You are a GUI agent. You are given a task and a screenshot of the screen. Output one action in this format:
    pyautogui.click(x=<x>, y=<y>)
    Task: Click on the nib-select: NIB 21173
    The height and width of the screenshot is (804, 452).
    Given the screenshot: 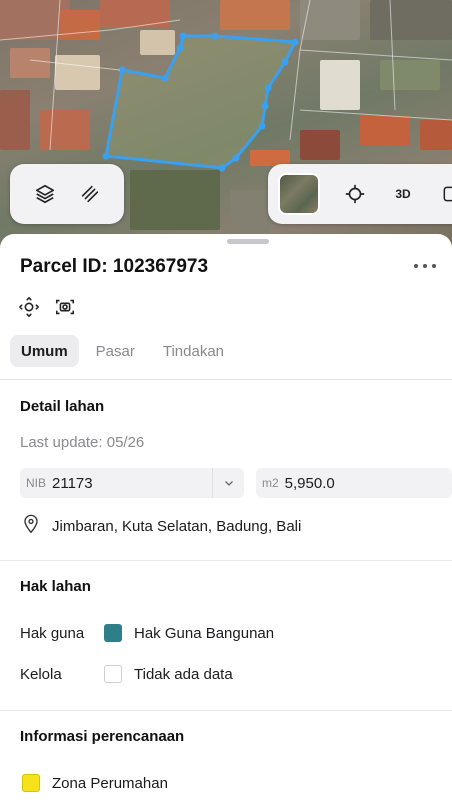 What is the action you would take?
    pyautogui.click(x=132, y=483)
    